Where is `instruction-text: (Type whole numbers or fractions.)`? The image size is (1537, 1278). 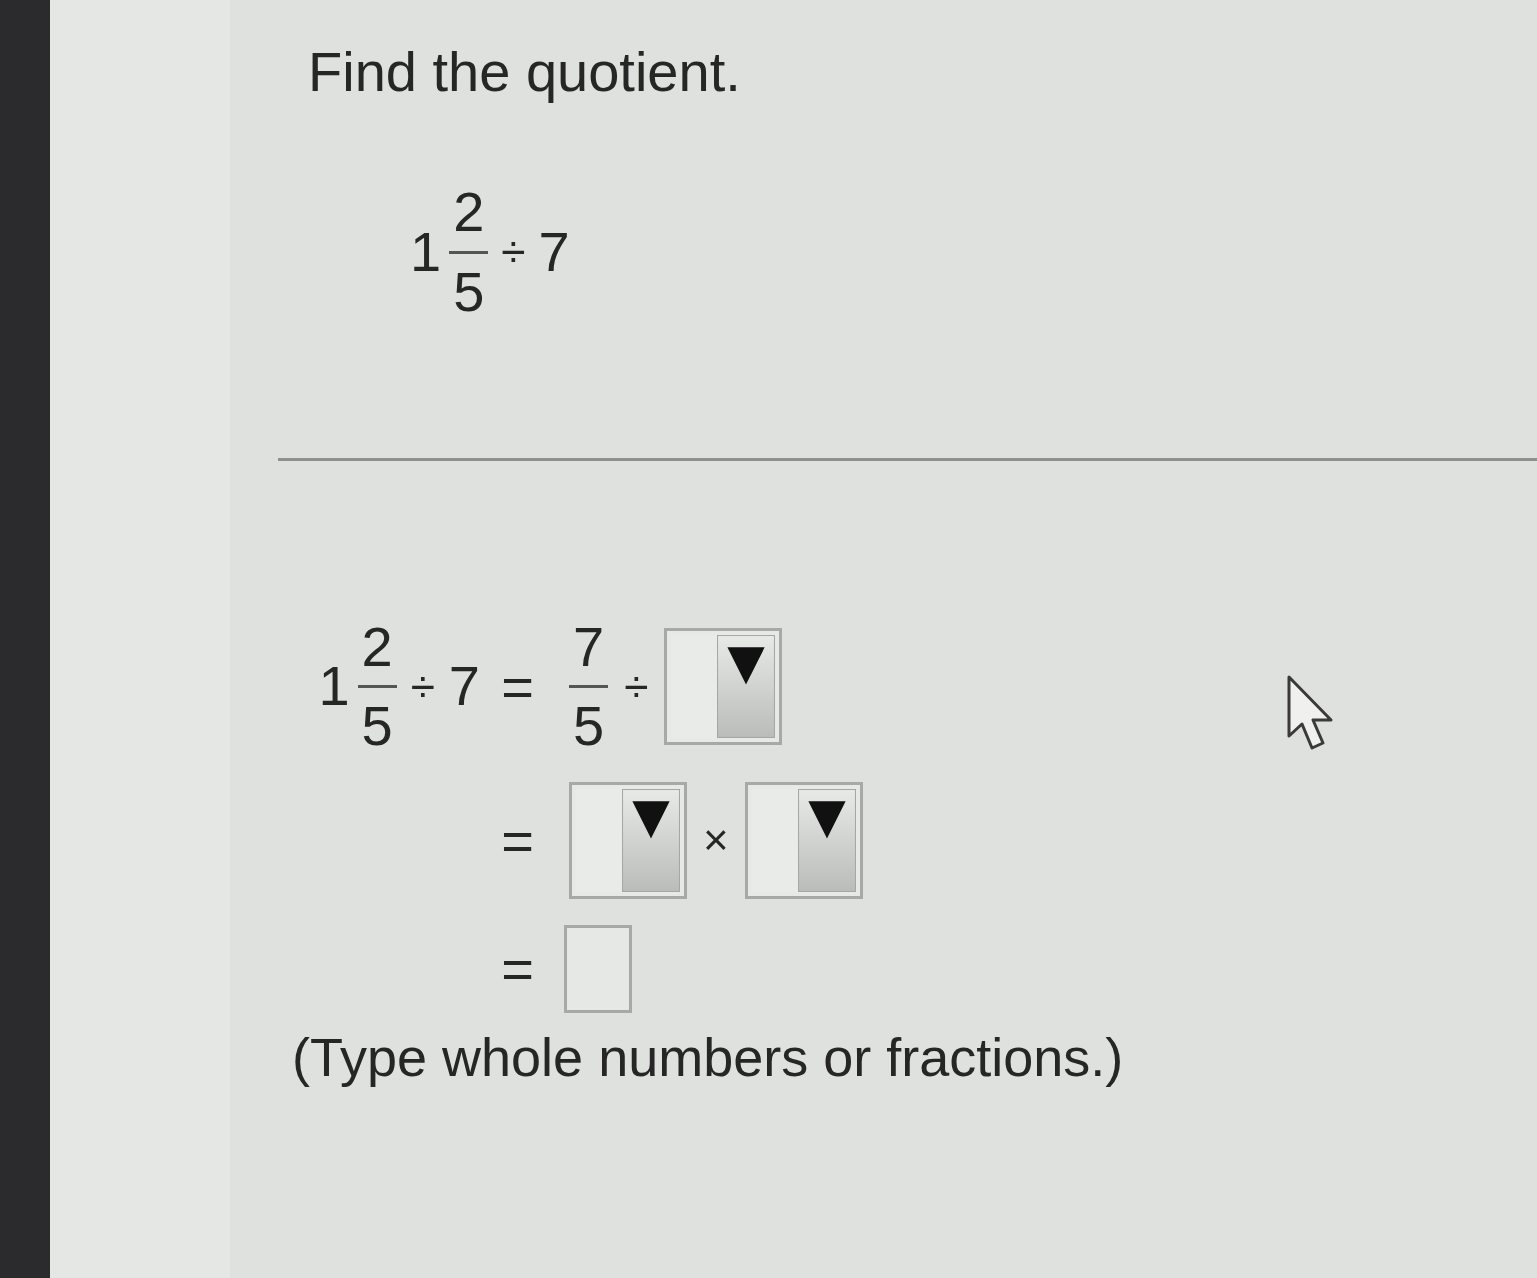 instruction-text: (Type whole numbers or fractions.) is located at coordinates (708, 1058).